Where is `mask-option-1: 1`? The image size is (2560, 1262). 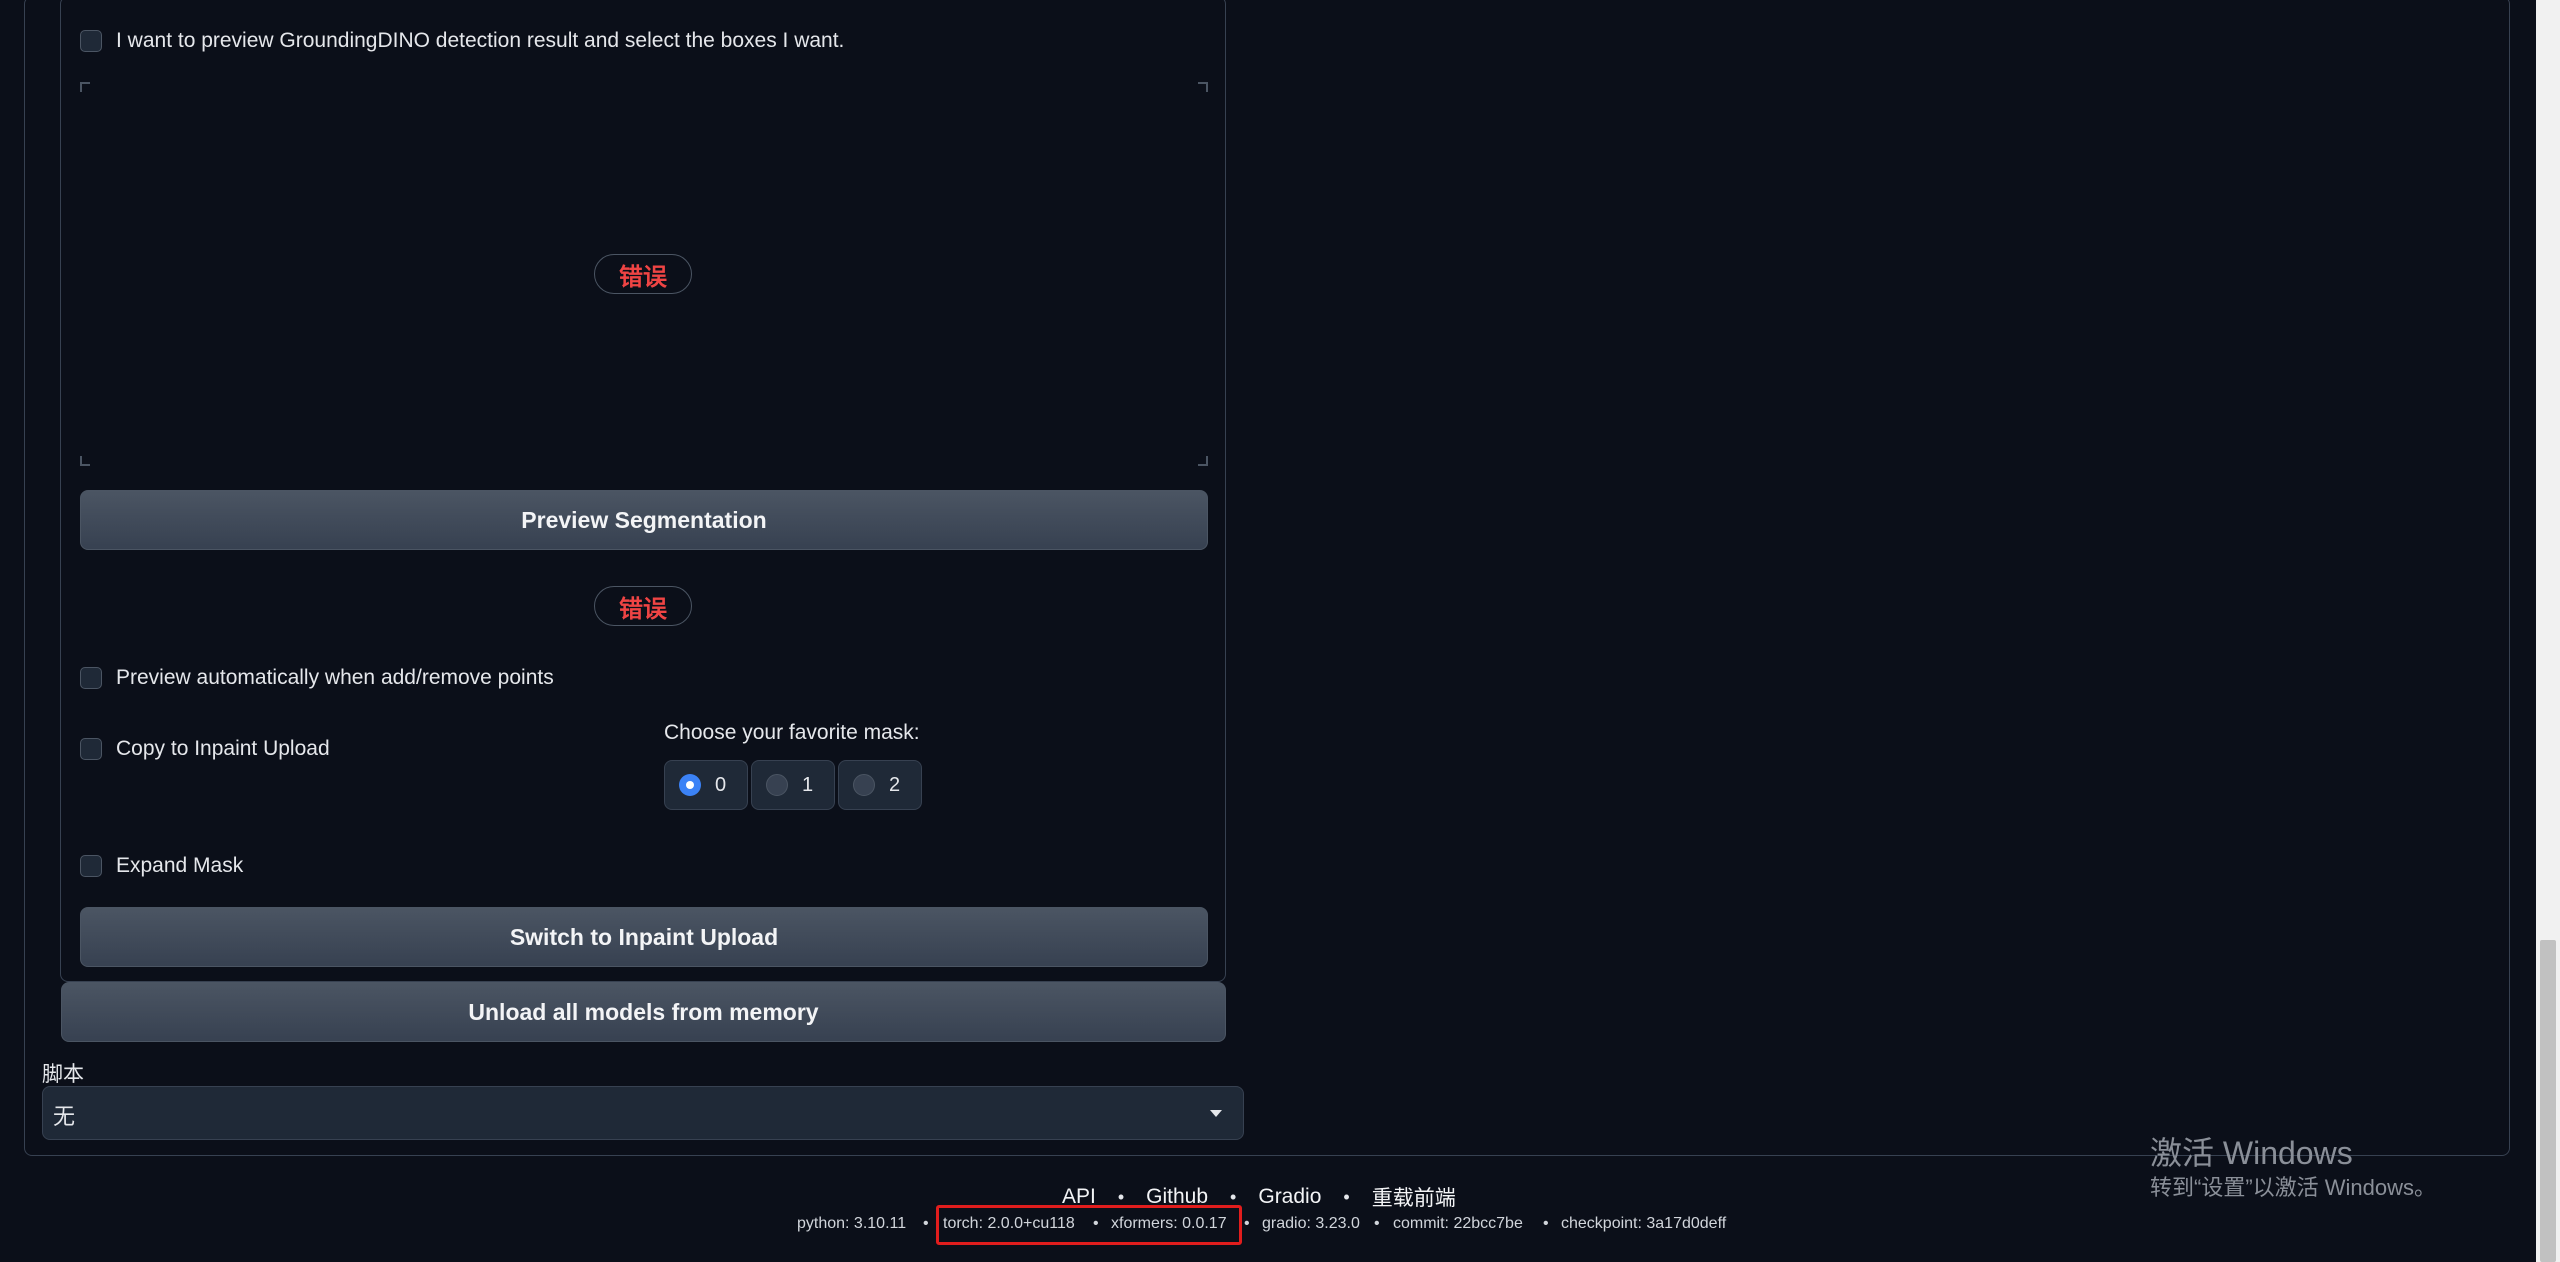
mask-option-1: 1 is located at coordinates (793, 785).